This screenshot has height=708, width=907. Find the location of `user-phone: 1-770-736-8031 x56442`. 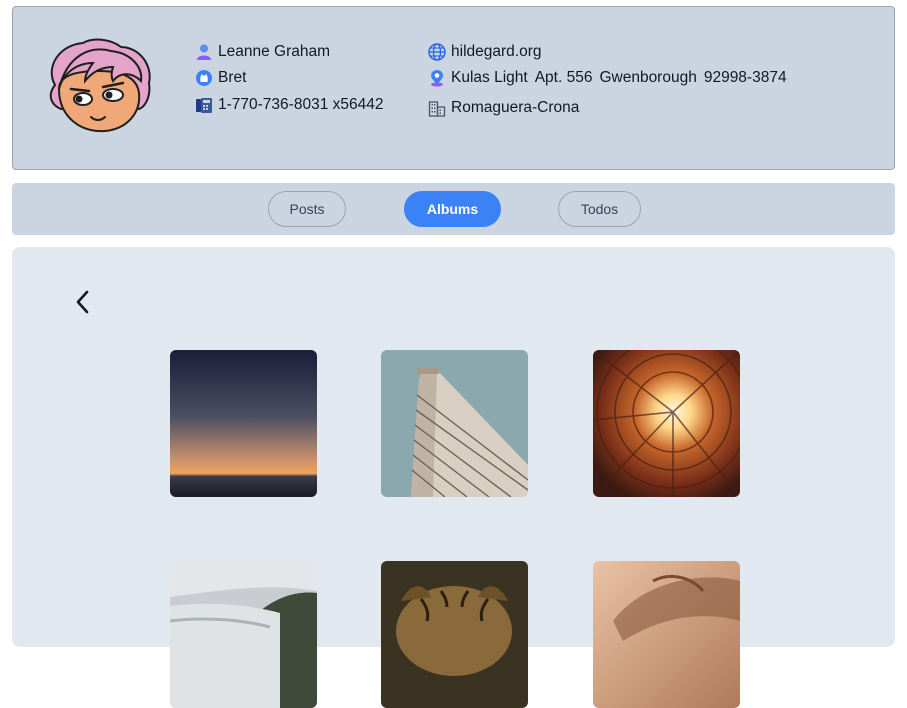

user-phone: 1-770-736-8031 x56442 is located at coordinates (301, 104).